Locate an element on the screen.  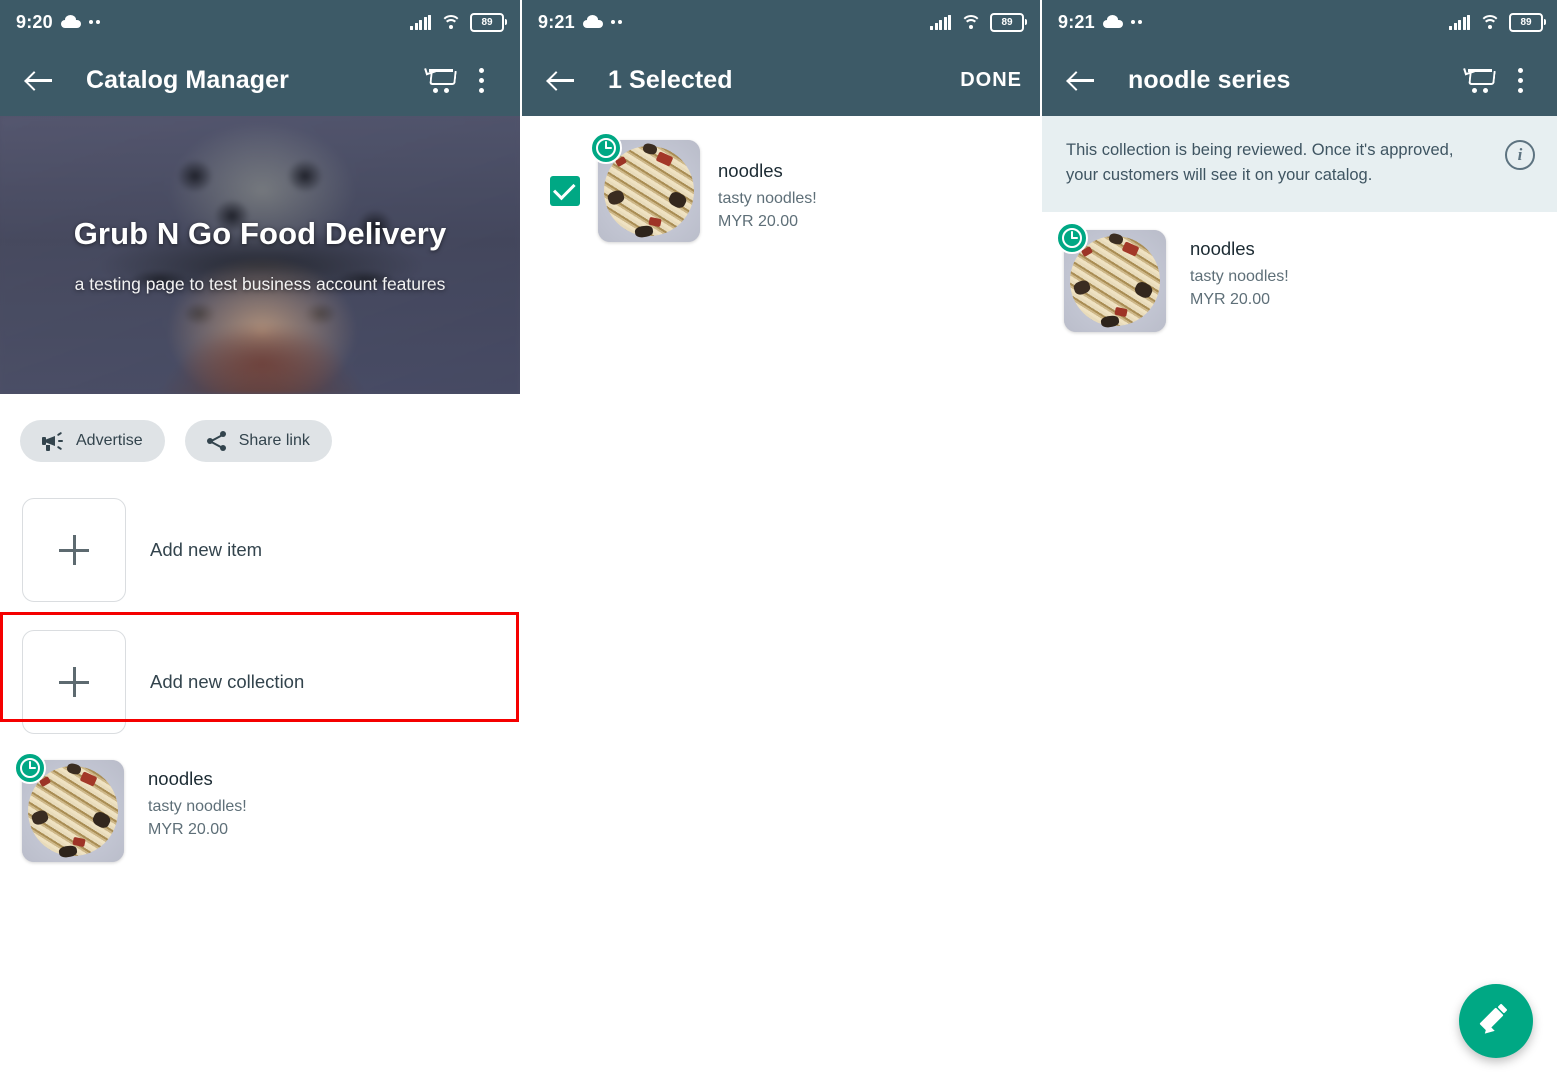
check-icon is located at coordinates (564, 189).